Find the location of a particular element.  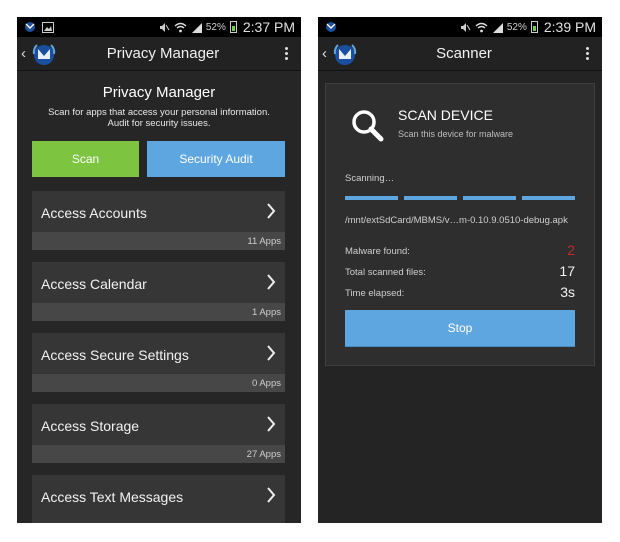

access-item-calendar: Access Calendar 1 Apps is located at coordinates (158, 291).